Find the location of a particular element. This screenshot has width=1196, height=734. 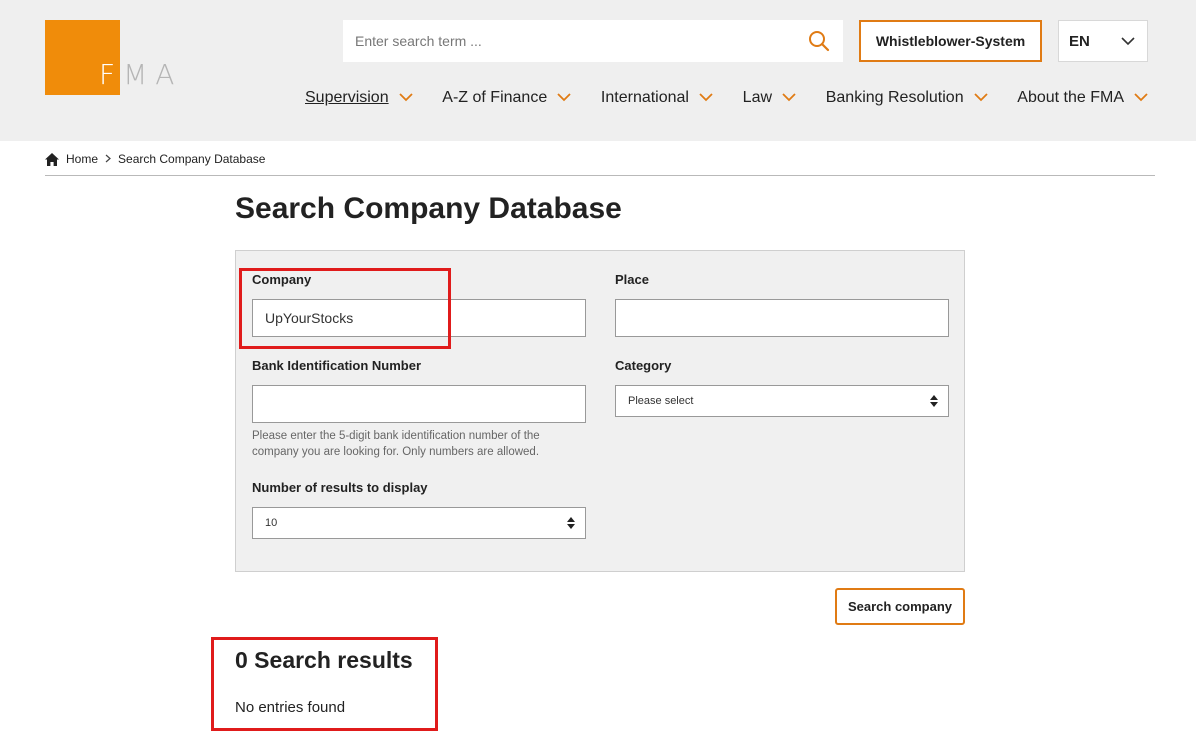

breadcrumb-home: Home is located at coordinates (82, 159).